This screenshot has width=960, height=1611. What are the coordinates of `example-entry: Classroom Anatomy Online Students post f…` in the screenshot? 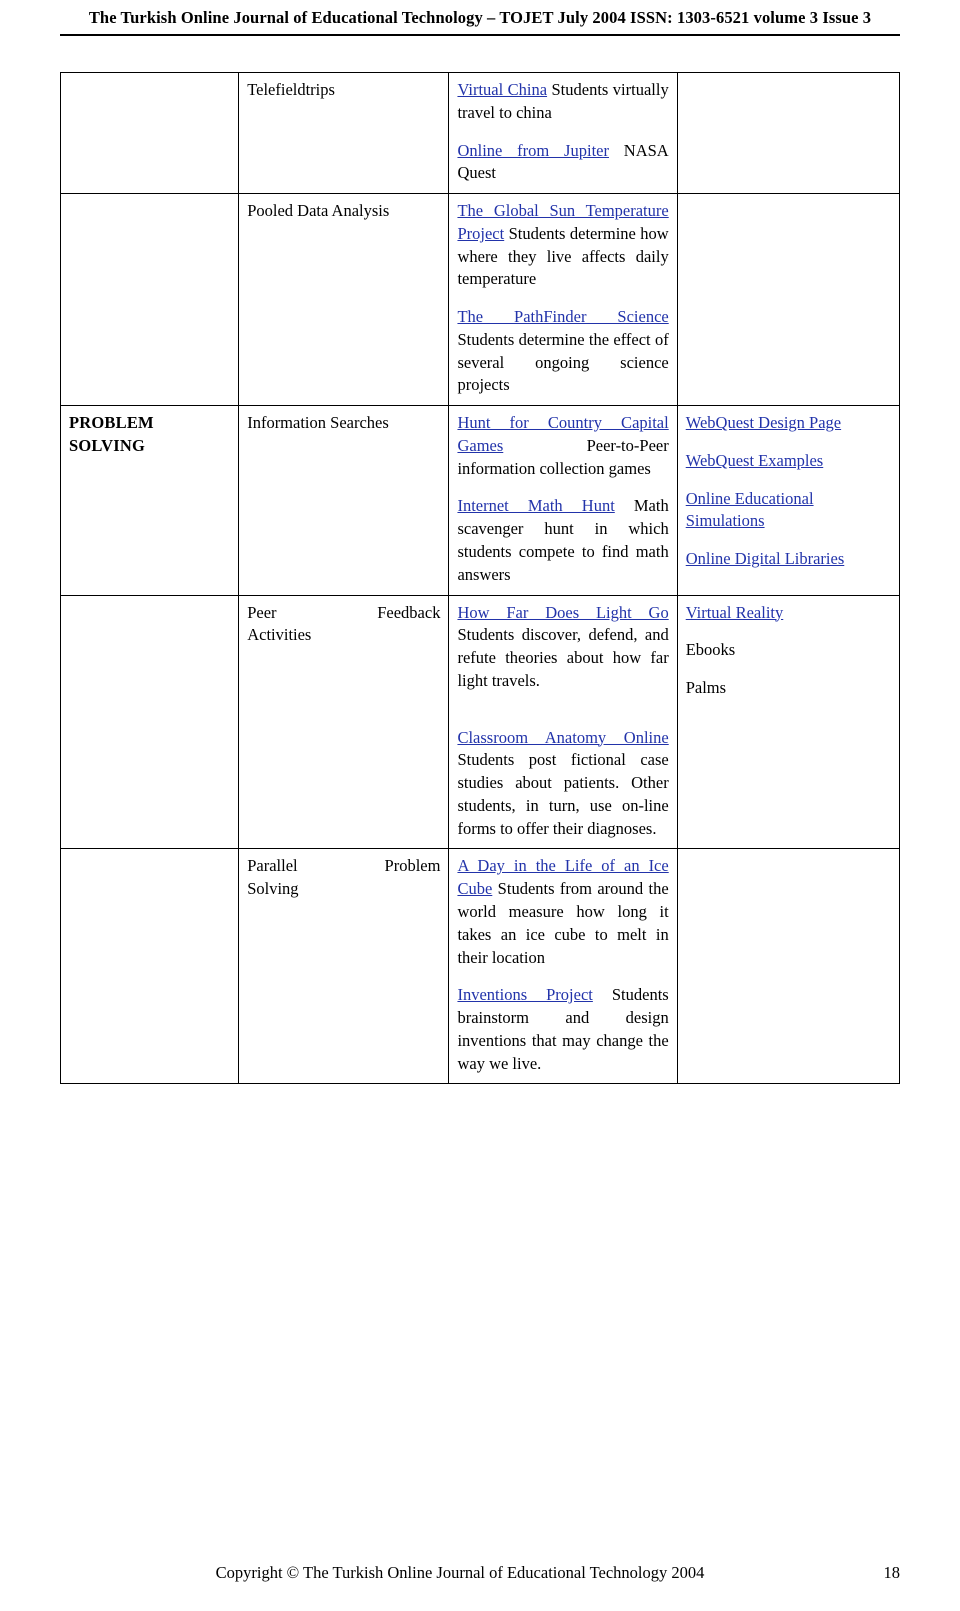 It's located at (562, 784).